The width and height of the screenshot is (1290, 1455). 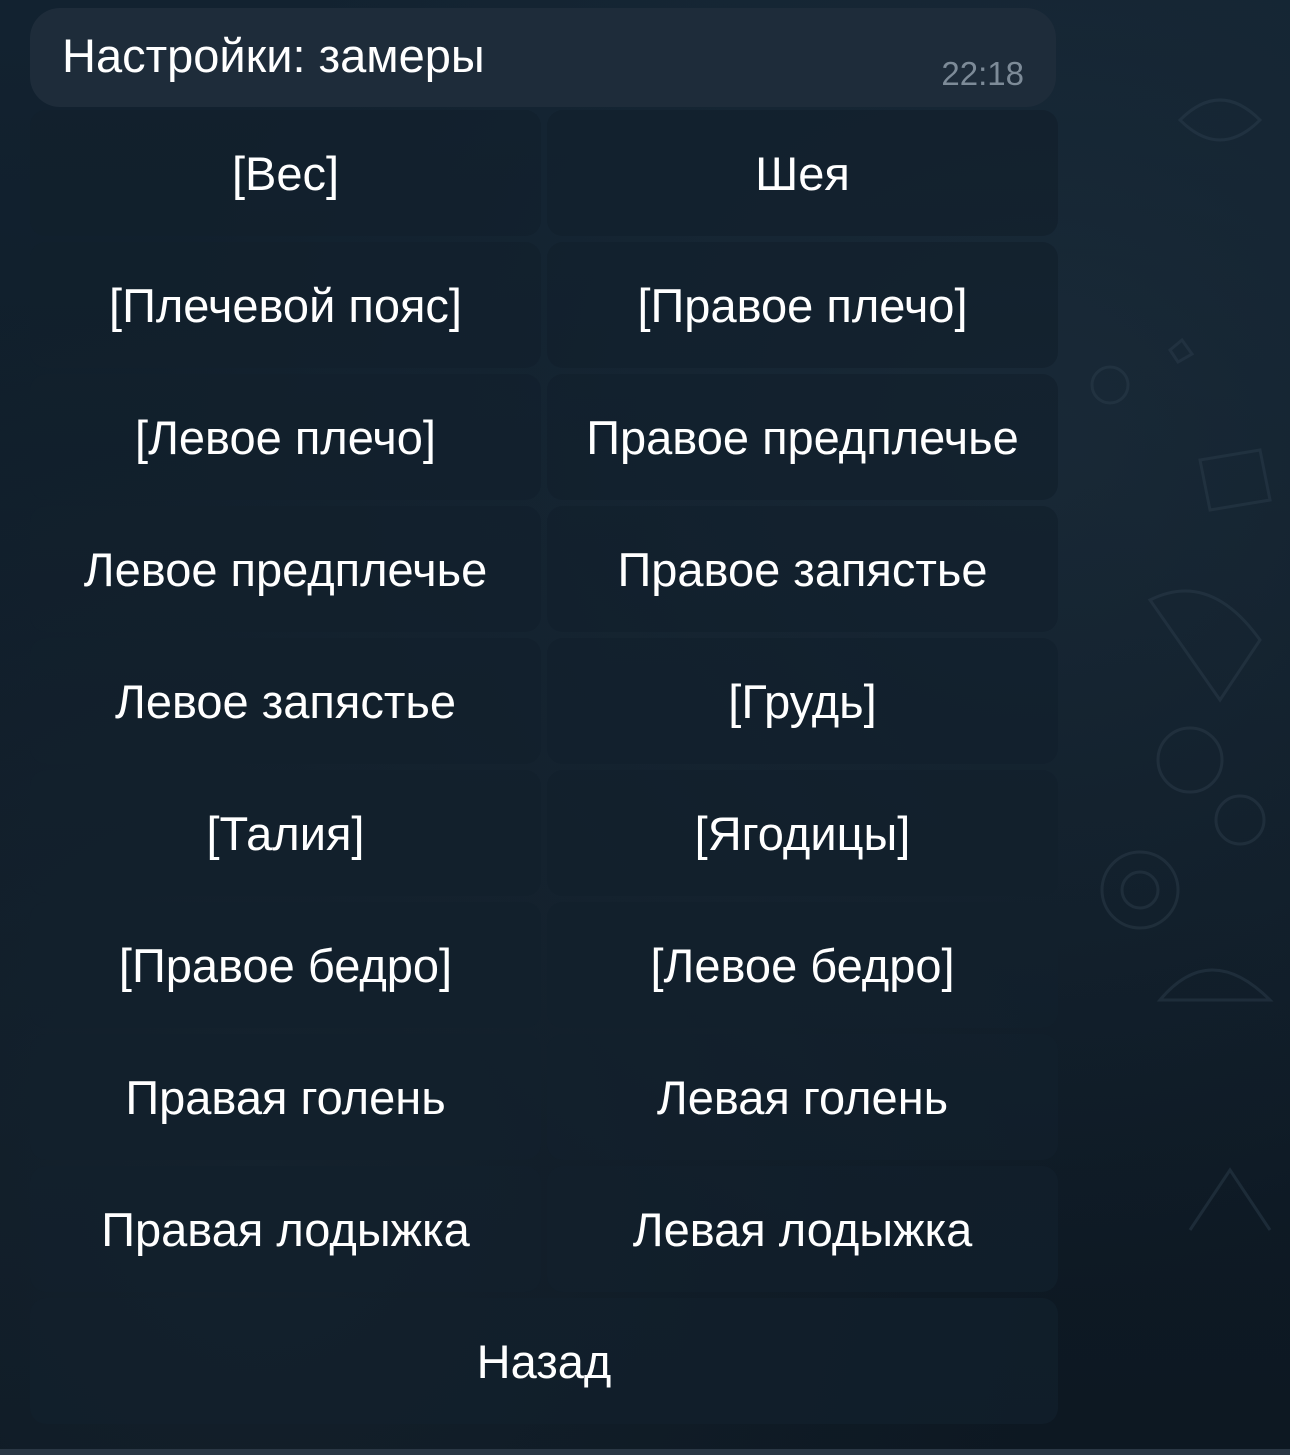 What do you see at coordinates (544, 1229) in the screenshot?
I see `keyboard-row: Правая лодыжка Левая лодыжка` at bounding box center [544, 1229].